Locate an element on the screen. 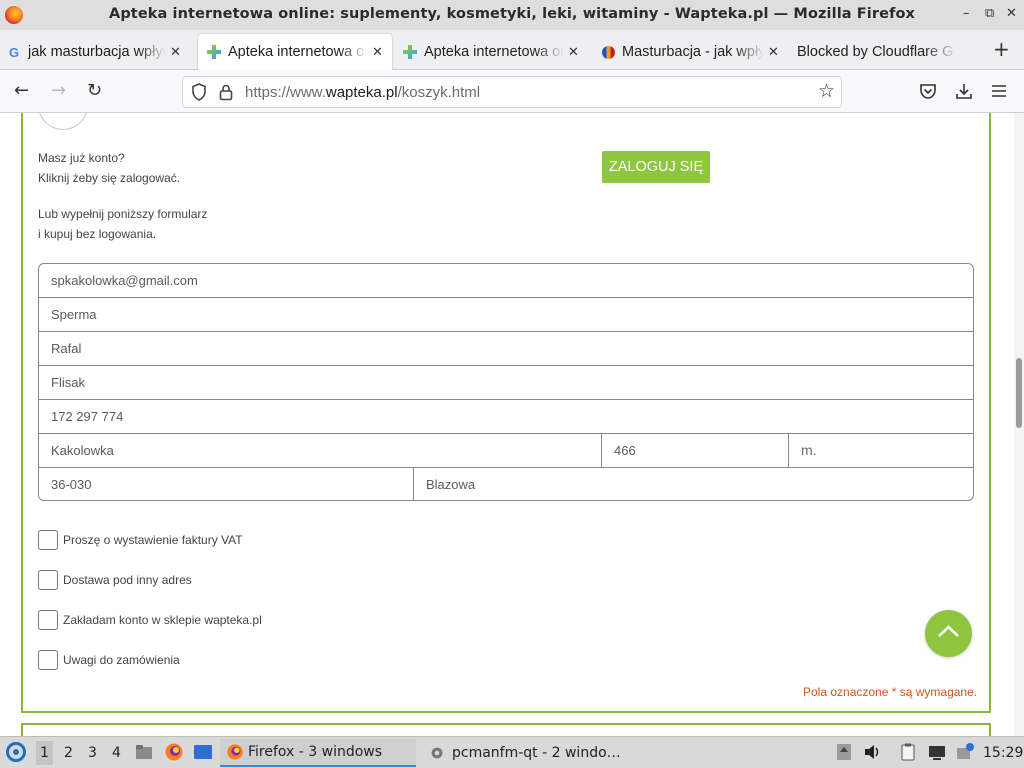  start-menu-icon is located at coordinates (16, 752).